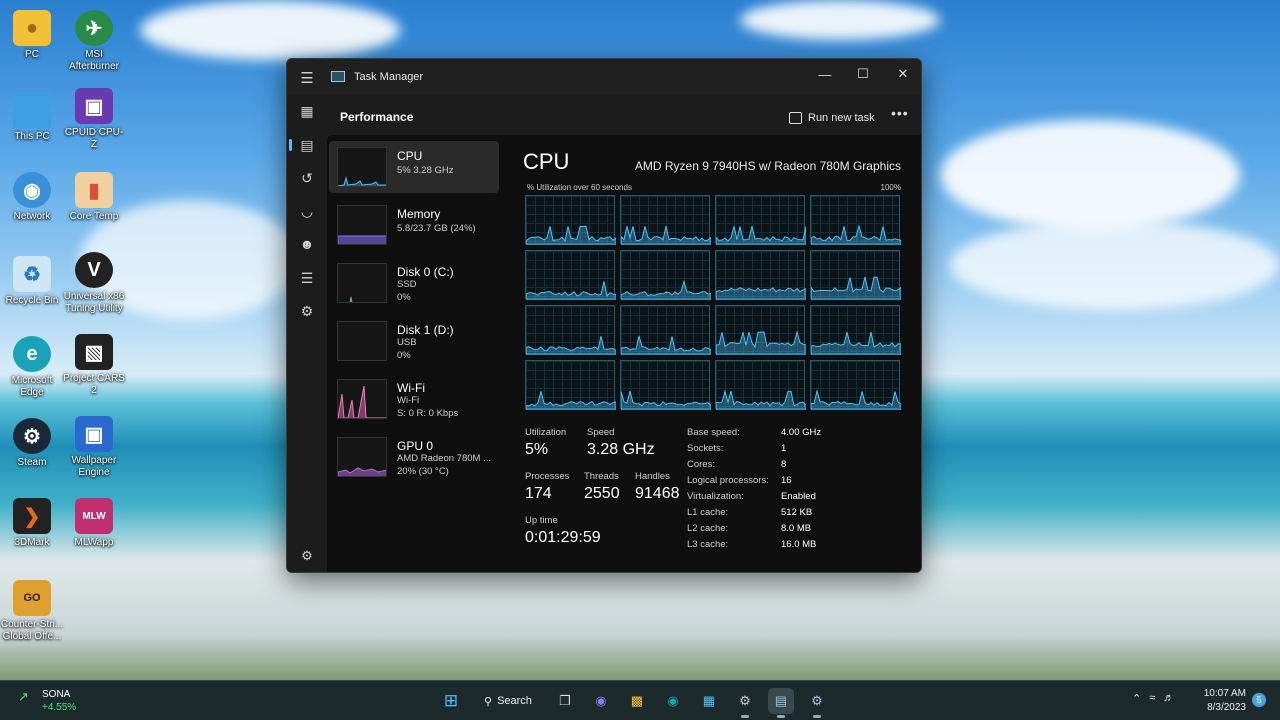  I want to click on desktop-icon-msi-afterburner: ✈ MSI Afterburner, so click(94, 41).